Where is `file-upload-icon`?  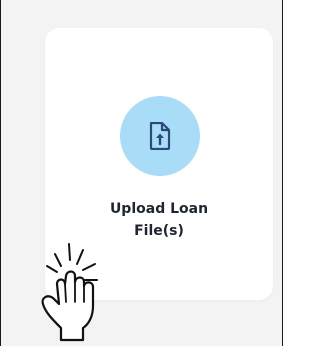
file-upload-icon is located at coordinates (160, 136).